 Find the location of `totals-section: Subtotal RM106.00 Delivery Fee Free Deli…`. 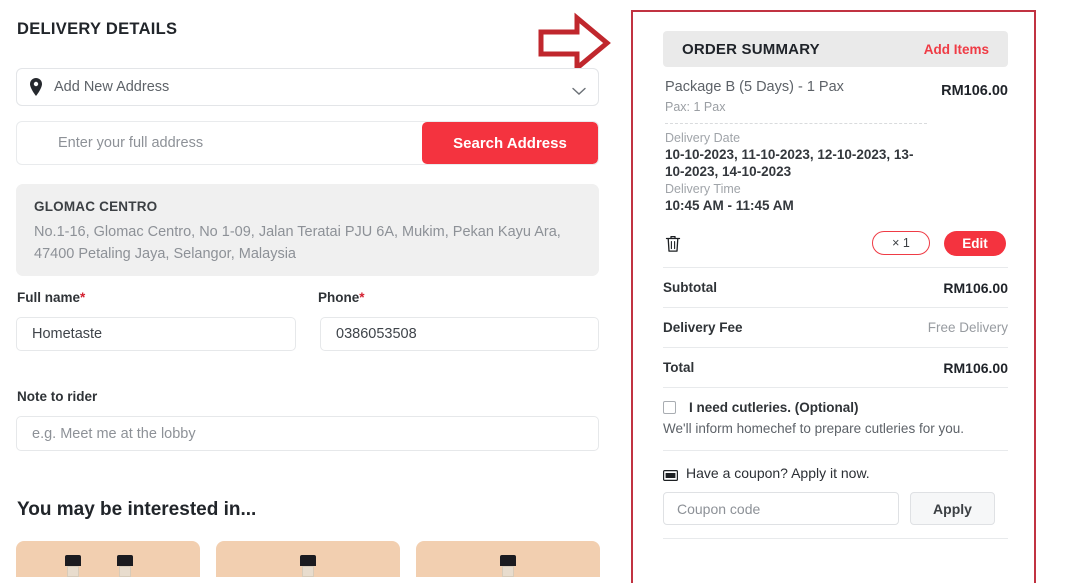

totals-section: Subtotal RM106.00 Delivery Fee Free Deli… is located at coordinates (835, 327).